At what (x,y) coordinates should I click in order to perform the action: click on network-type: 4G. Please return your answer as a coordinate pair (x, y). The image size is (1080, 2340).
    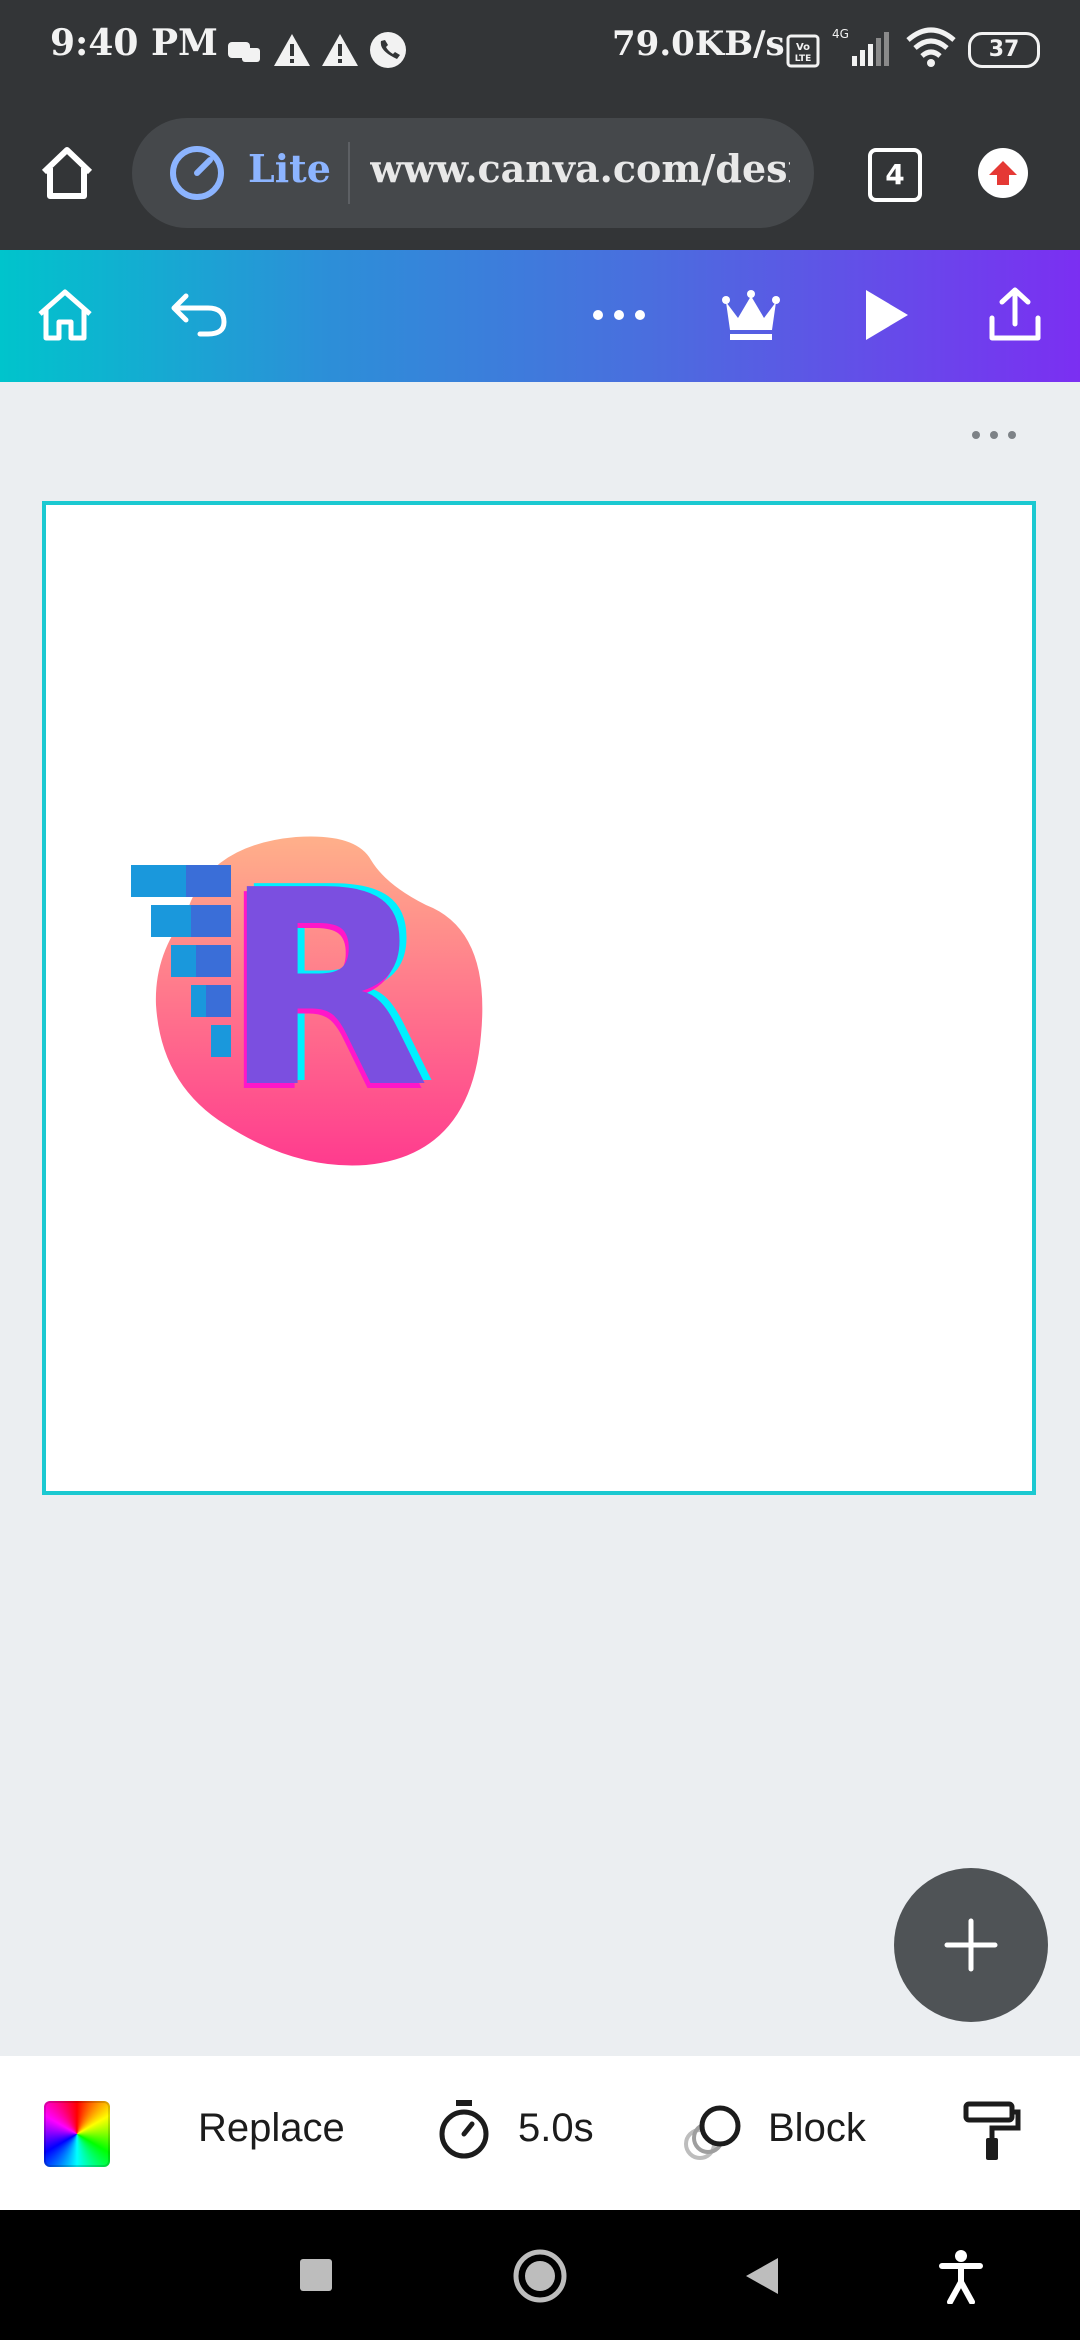
    Looking at the image, I should click on (840, 34).